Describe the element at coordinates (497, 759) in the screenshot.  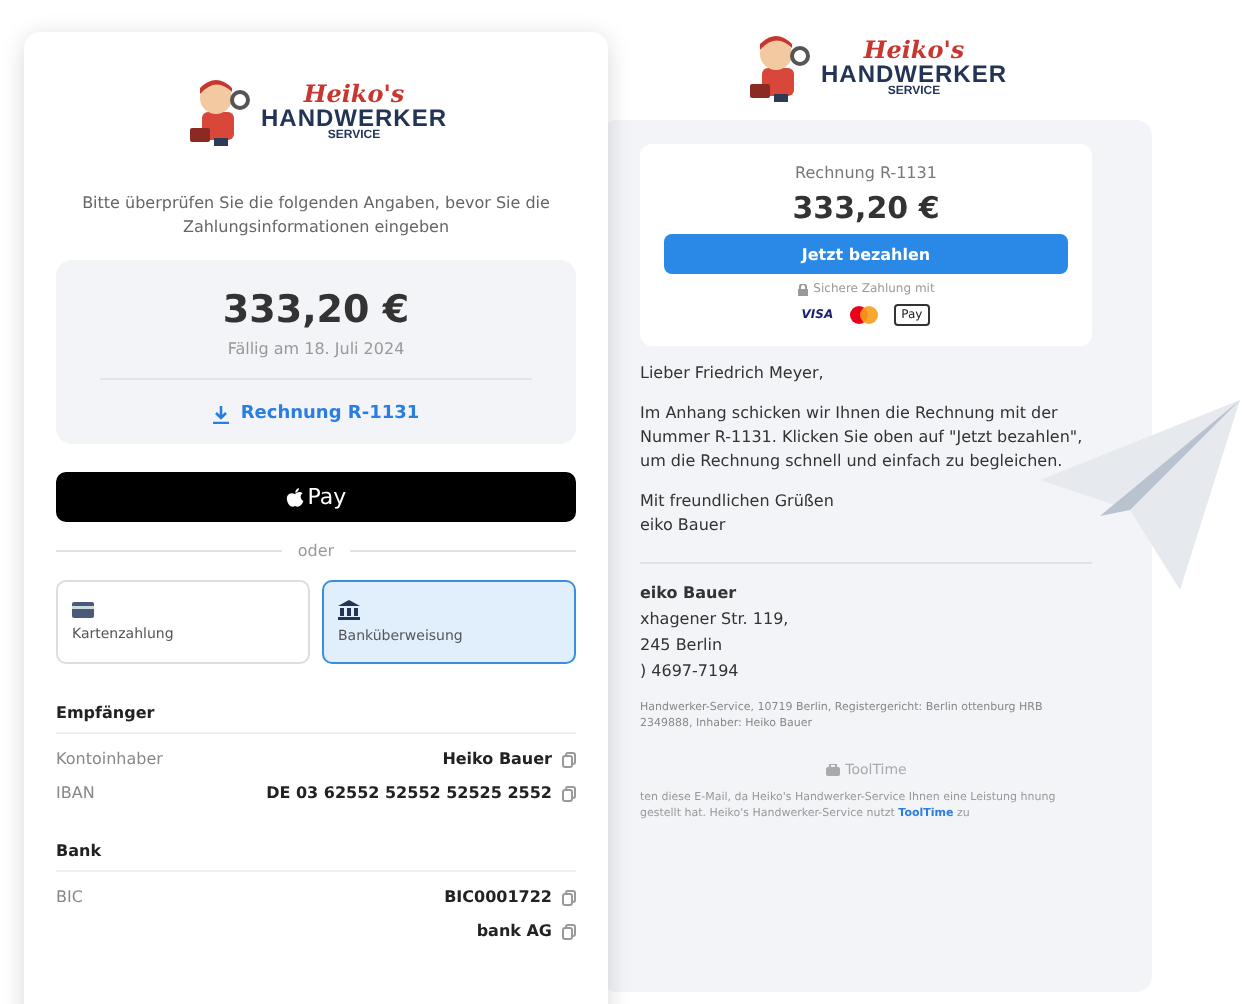
I see `field-value: Heiko Bauer` at that location.